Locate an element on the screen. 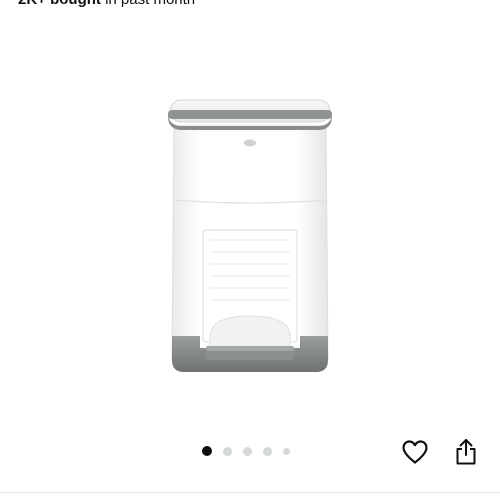 This screenshot has height=500, width=500. share-icon is located at coordinates (466, 452).